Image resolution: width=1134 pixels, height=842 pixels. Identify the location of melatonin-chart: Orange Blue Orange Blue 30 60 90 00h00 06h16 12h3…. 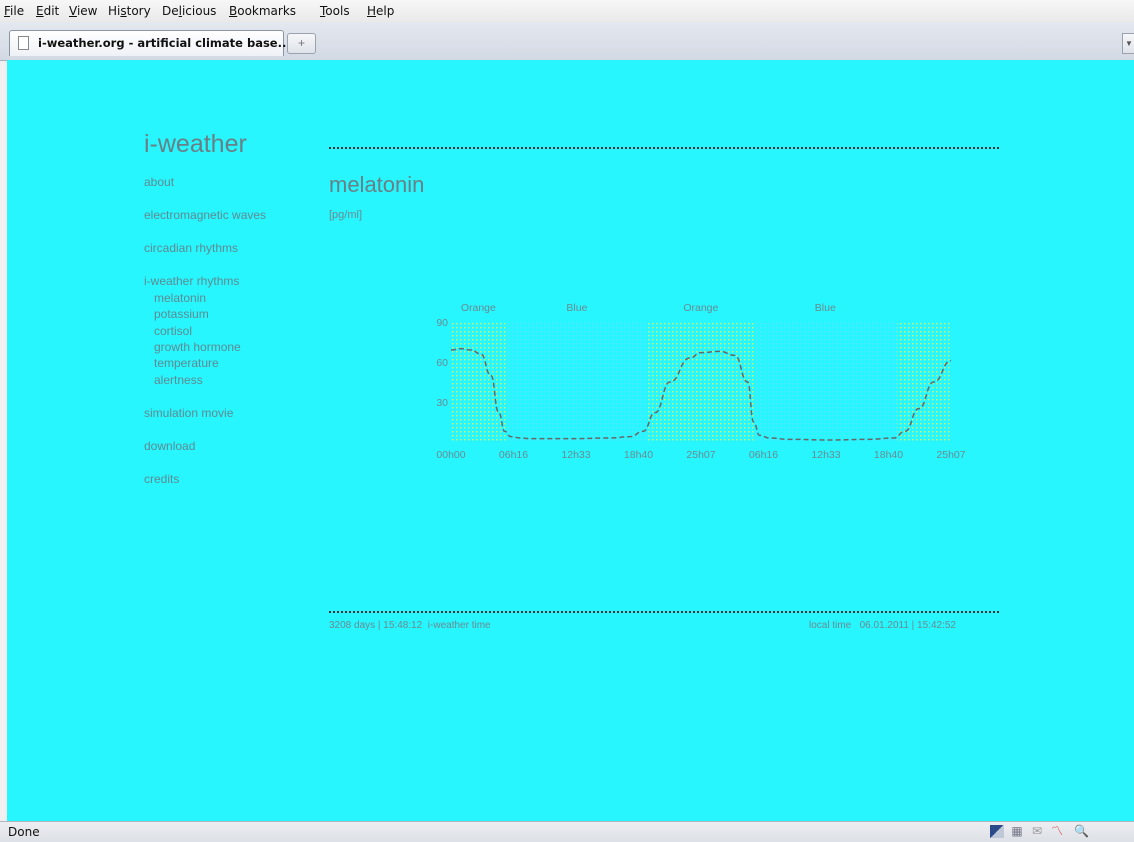
(700, 381).